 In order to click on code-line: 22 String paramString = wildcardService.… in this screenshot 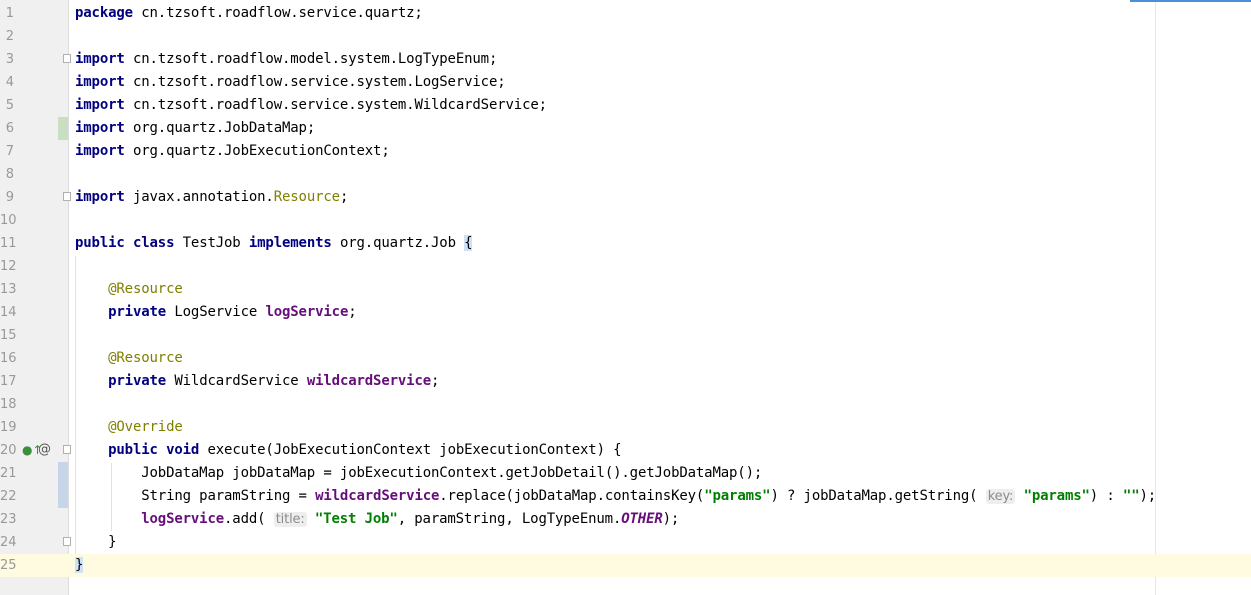, I will do `click(625, 496)`.